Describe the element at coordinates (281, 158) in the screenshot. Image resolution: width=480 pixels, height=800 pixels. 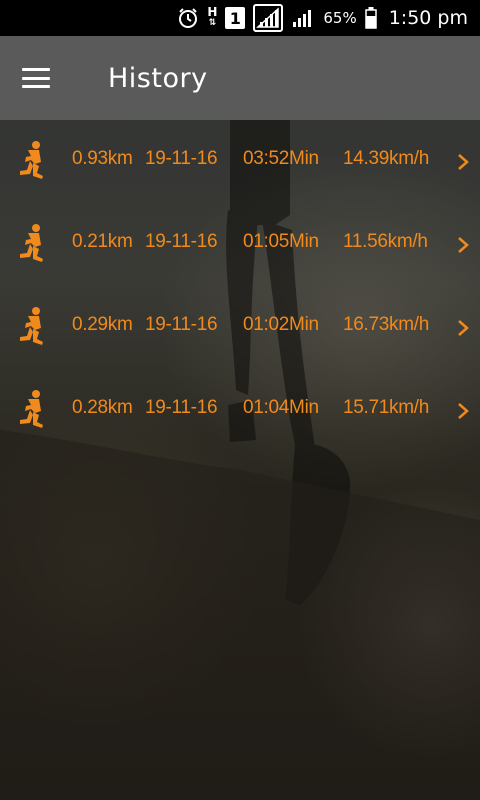
I see `duration: 03:52Min` at that location.